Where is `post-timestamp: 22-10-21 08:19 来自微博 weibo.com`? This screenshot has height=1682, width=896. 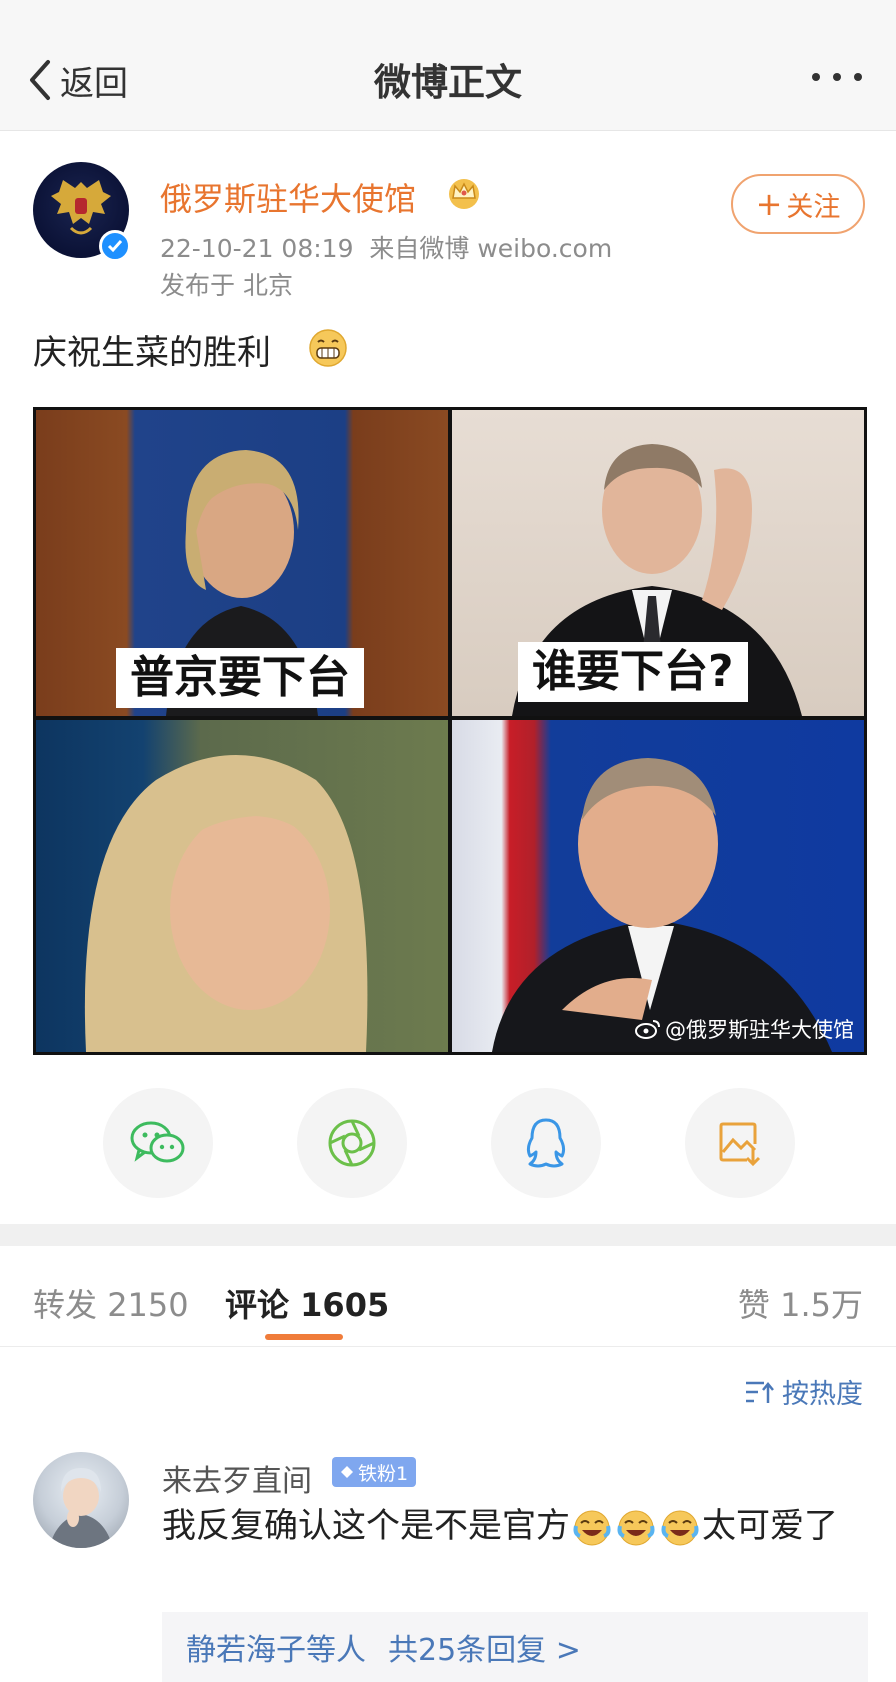 post-timestamp: 22-10-21 08:19 来自微博 weibo.com is located at coordinates (386, 248).